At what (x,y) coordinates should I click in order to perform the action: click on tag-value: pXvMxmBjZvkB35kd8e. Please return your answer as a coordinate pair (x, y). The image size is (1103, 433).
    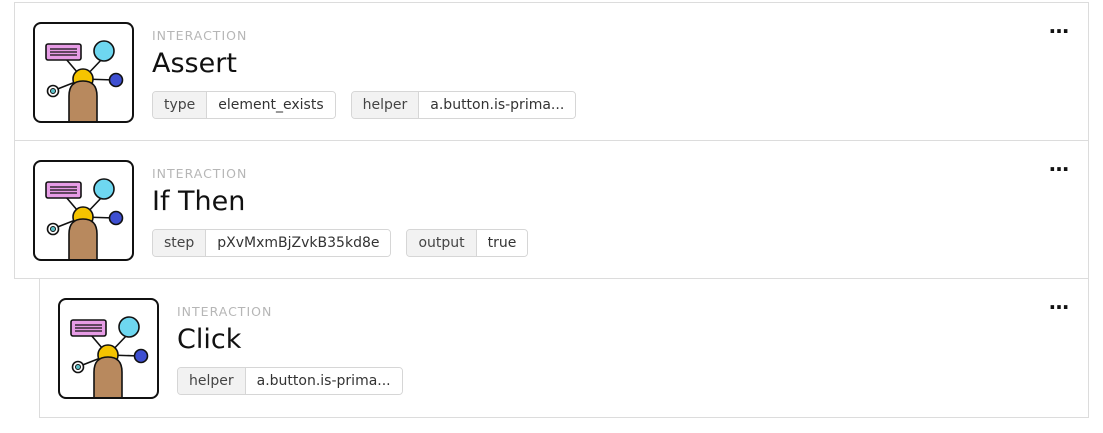
    Looking at the image, I should click on (298, 243).